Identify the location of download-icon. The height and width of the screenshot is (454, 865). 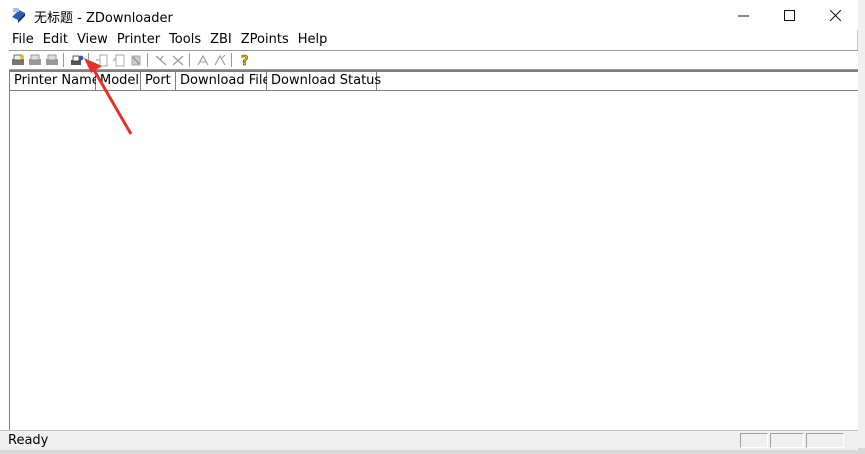
(101, 60).